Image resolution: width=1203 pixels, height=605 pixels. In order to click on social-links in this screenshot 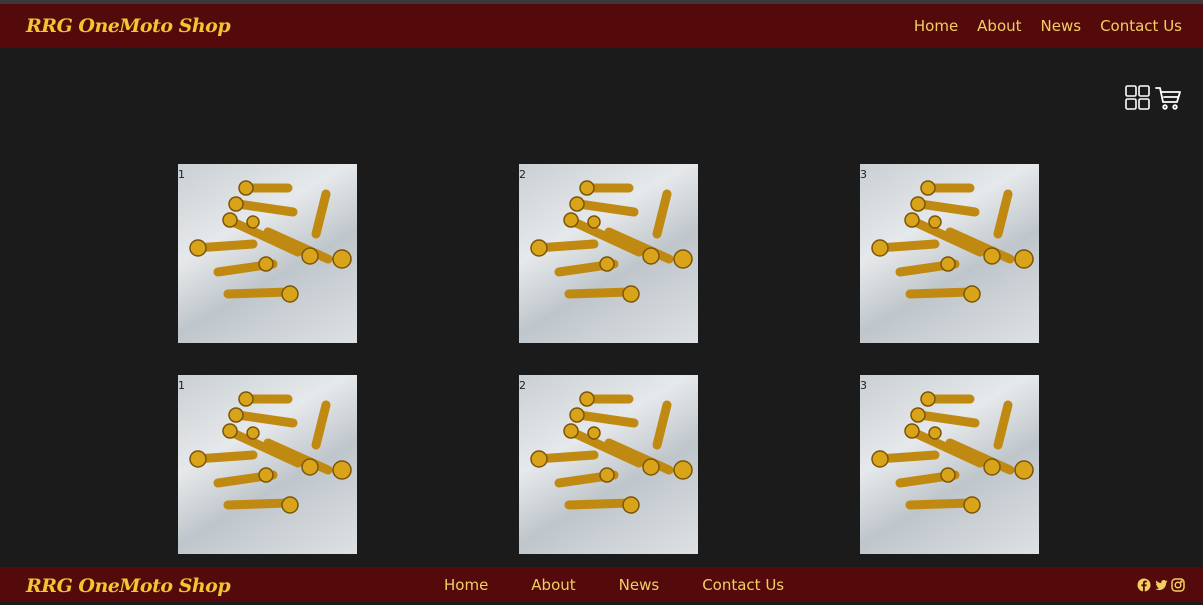, I will do `click(1161, 584)`.